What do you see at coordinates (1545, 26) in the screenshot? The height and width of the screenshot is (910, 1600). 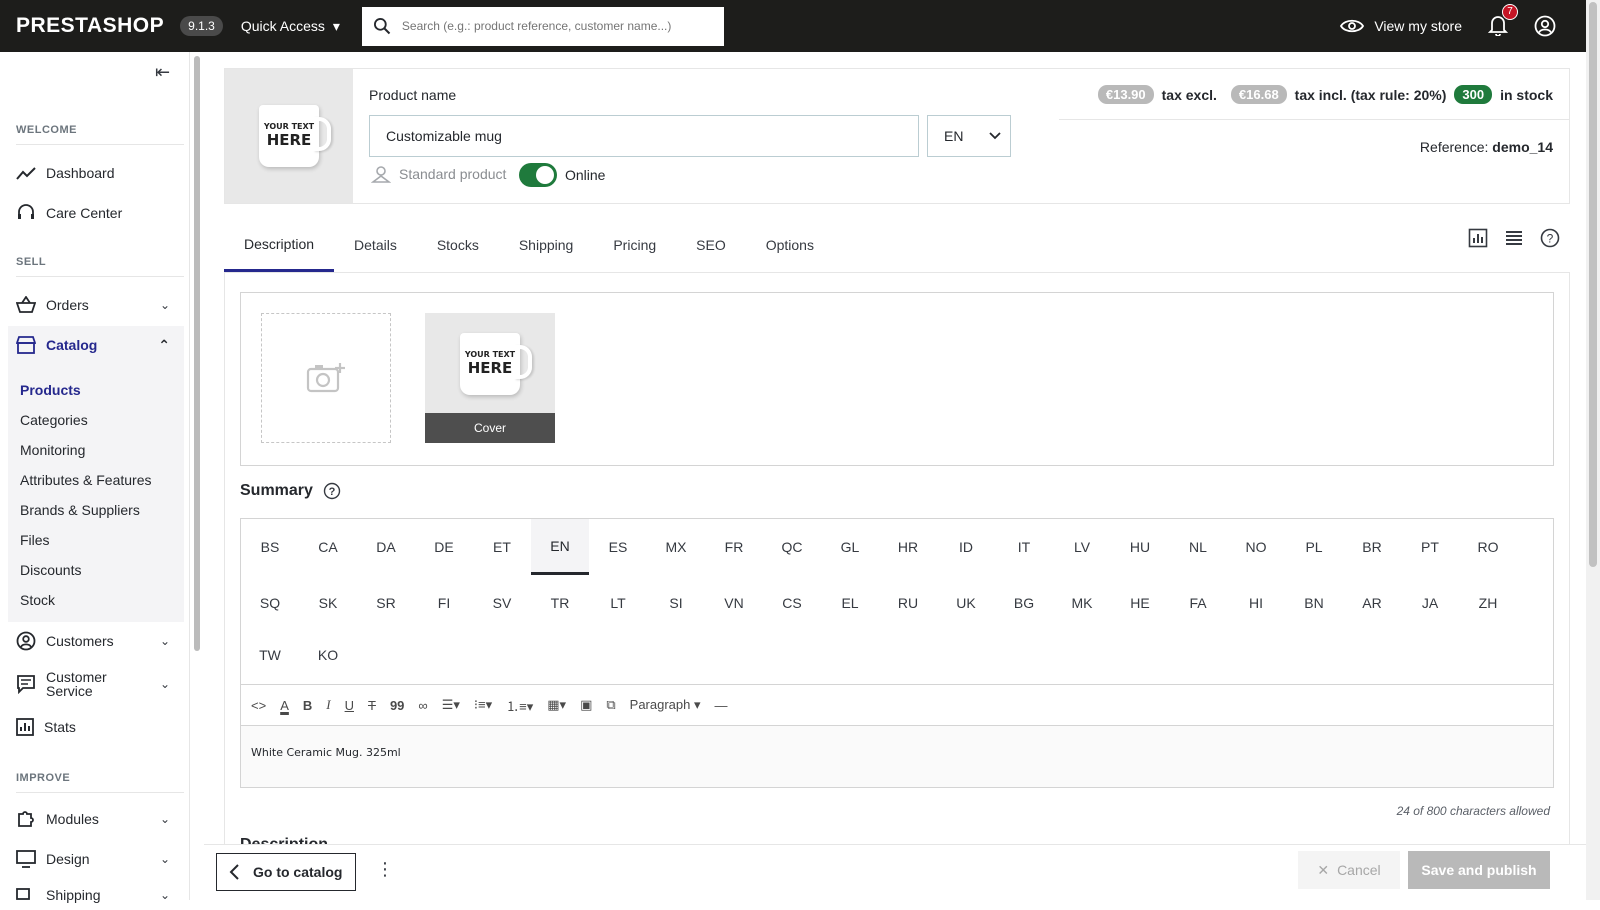 I see `account-icon` at bounding box center [1545, 26].